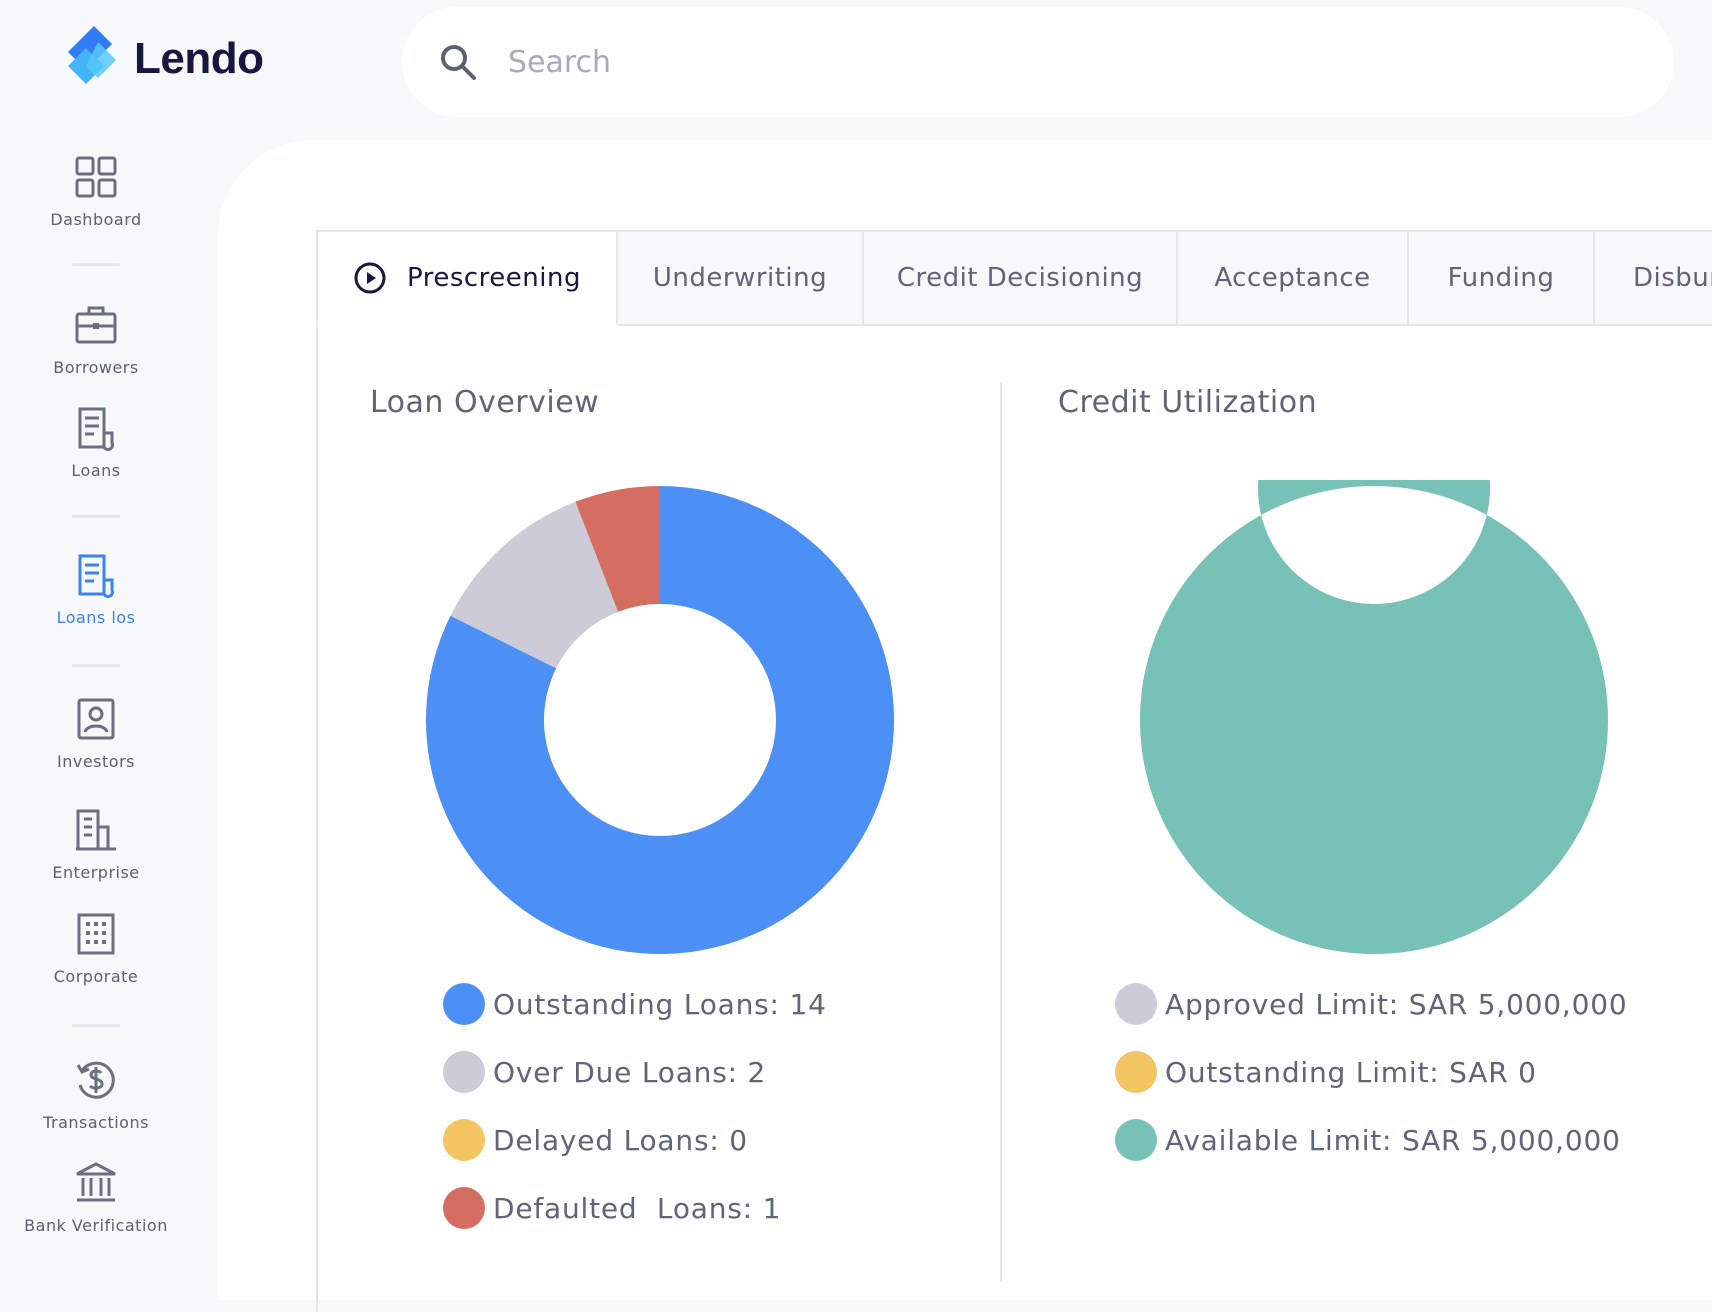 The image size is (1712, 1312). Describe the element at coordinates (659, 720) in the screenshot. I see `loan-overview-donut` at that location.